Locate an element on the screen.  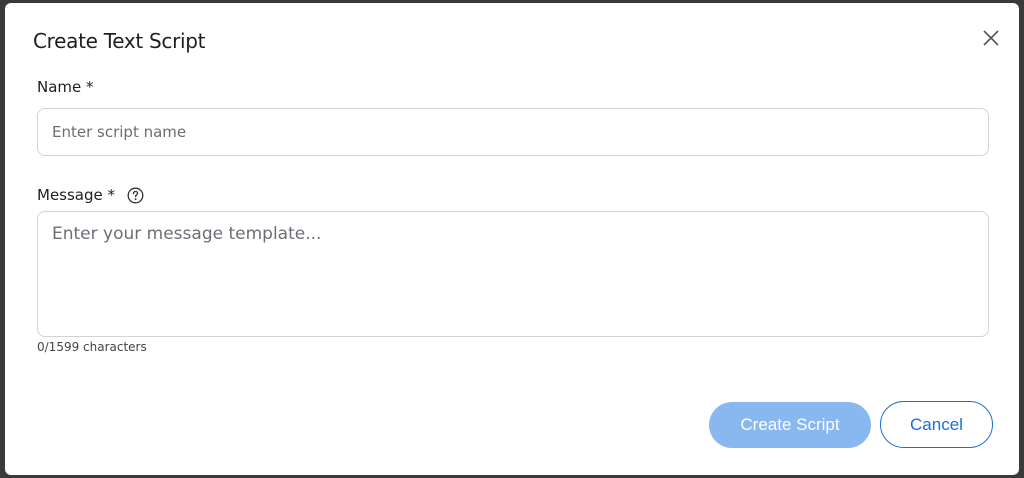
close-button is located at coordinates (991, 38).